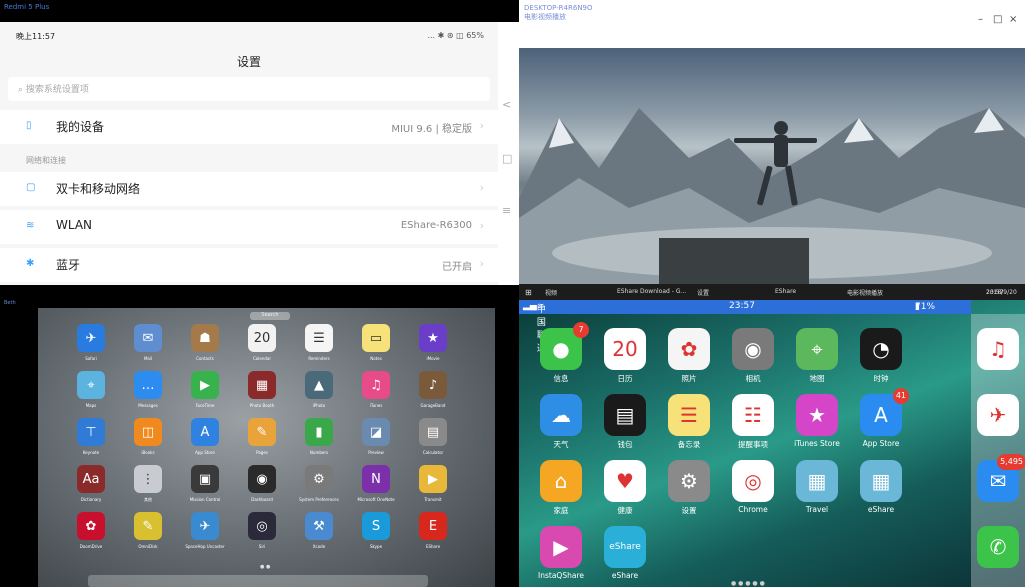 The height and width of the screenshot is (587, 1025). Describe the element at coordinates (881, 356) in the screenshot. I see `home-app-时钟: ◔ 时钟` at that location.